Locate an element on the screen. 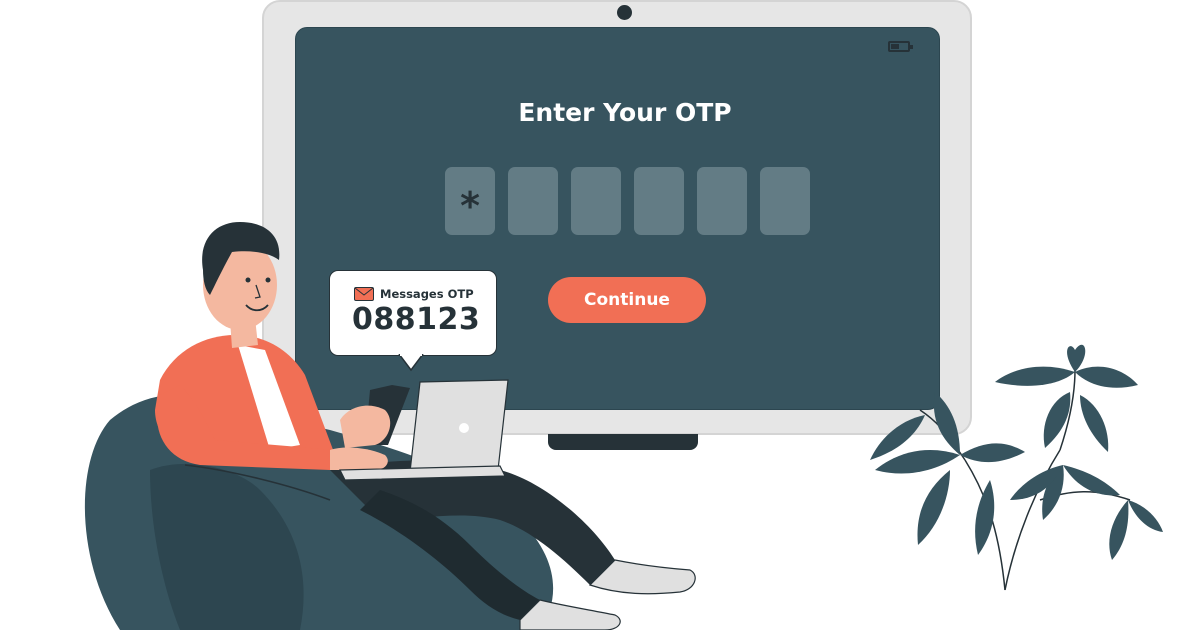 Image resolution: width=1200 pixels, height=630 pixels. message-label: Messages OTP is located at coordinates (427, 294).